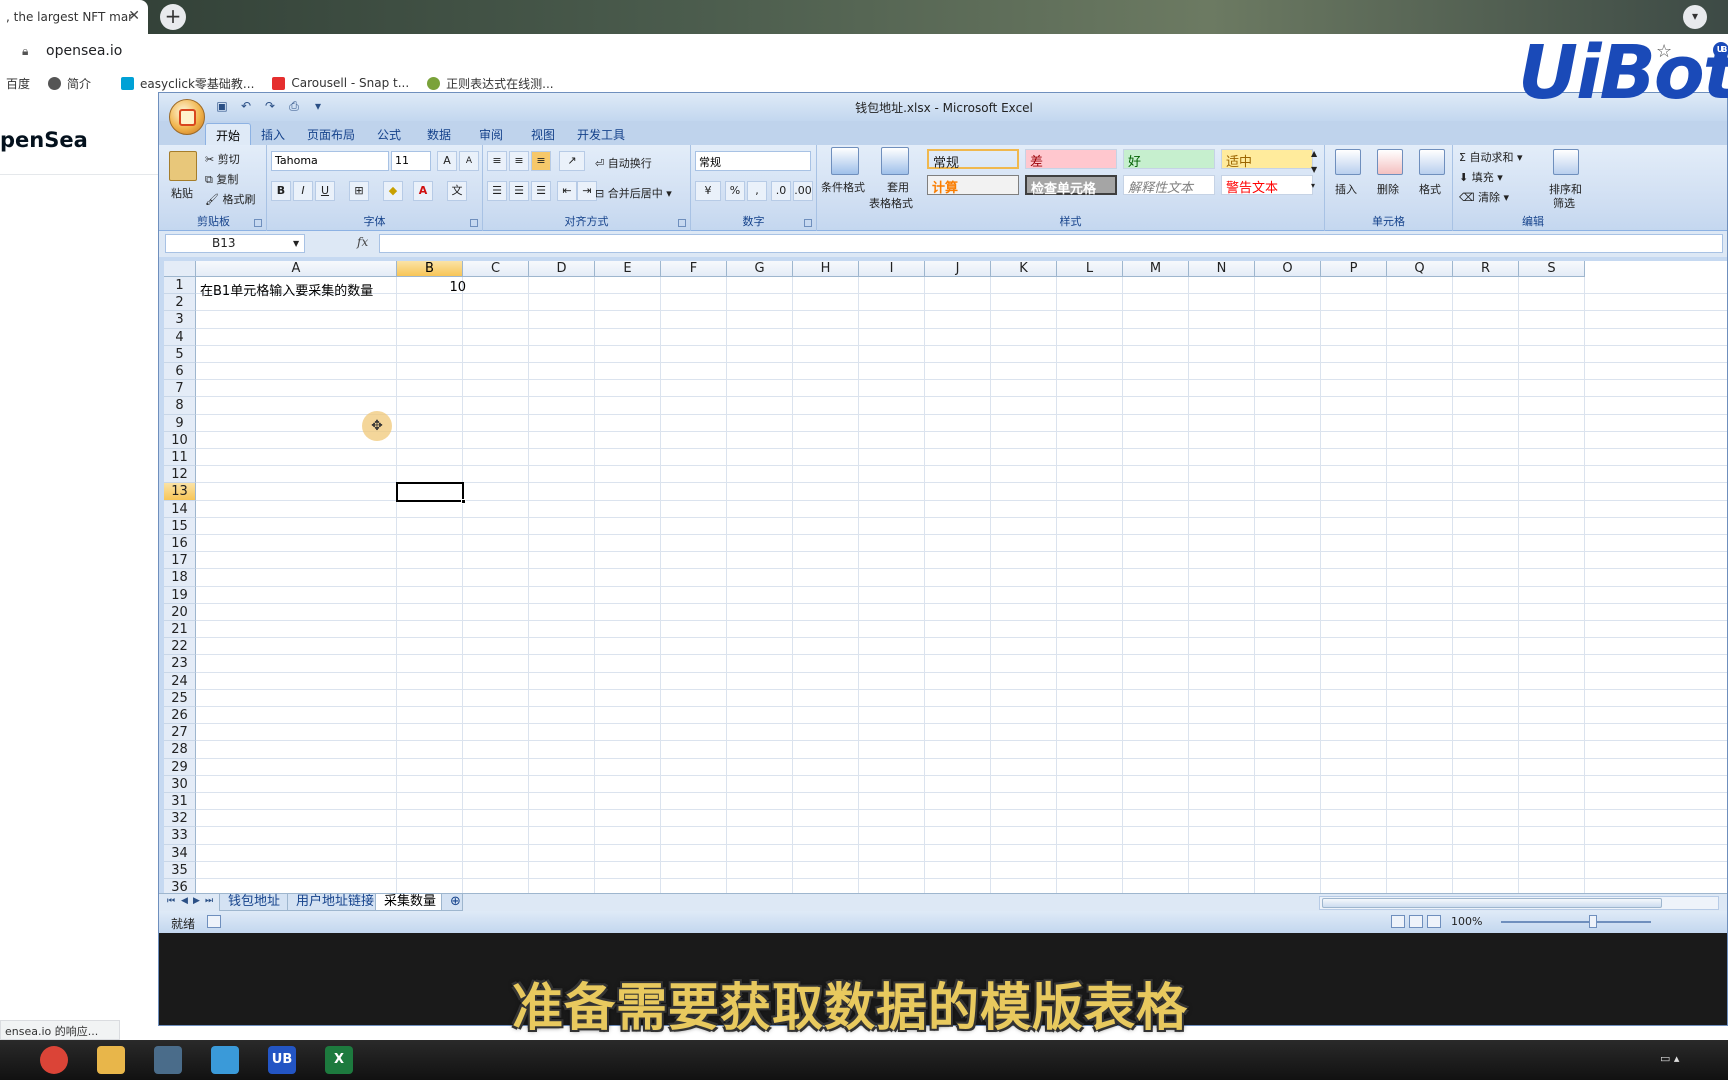  Describe the element at coordinates (180, 733) in the screenshot. I see `row-header-27: 27` at that location.